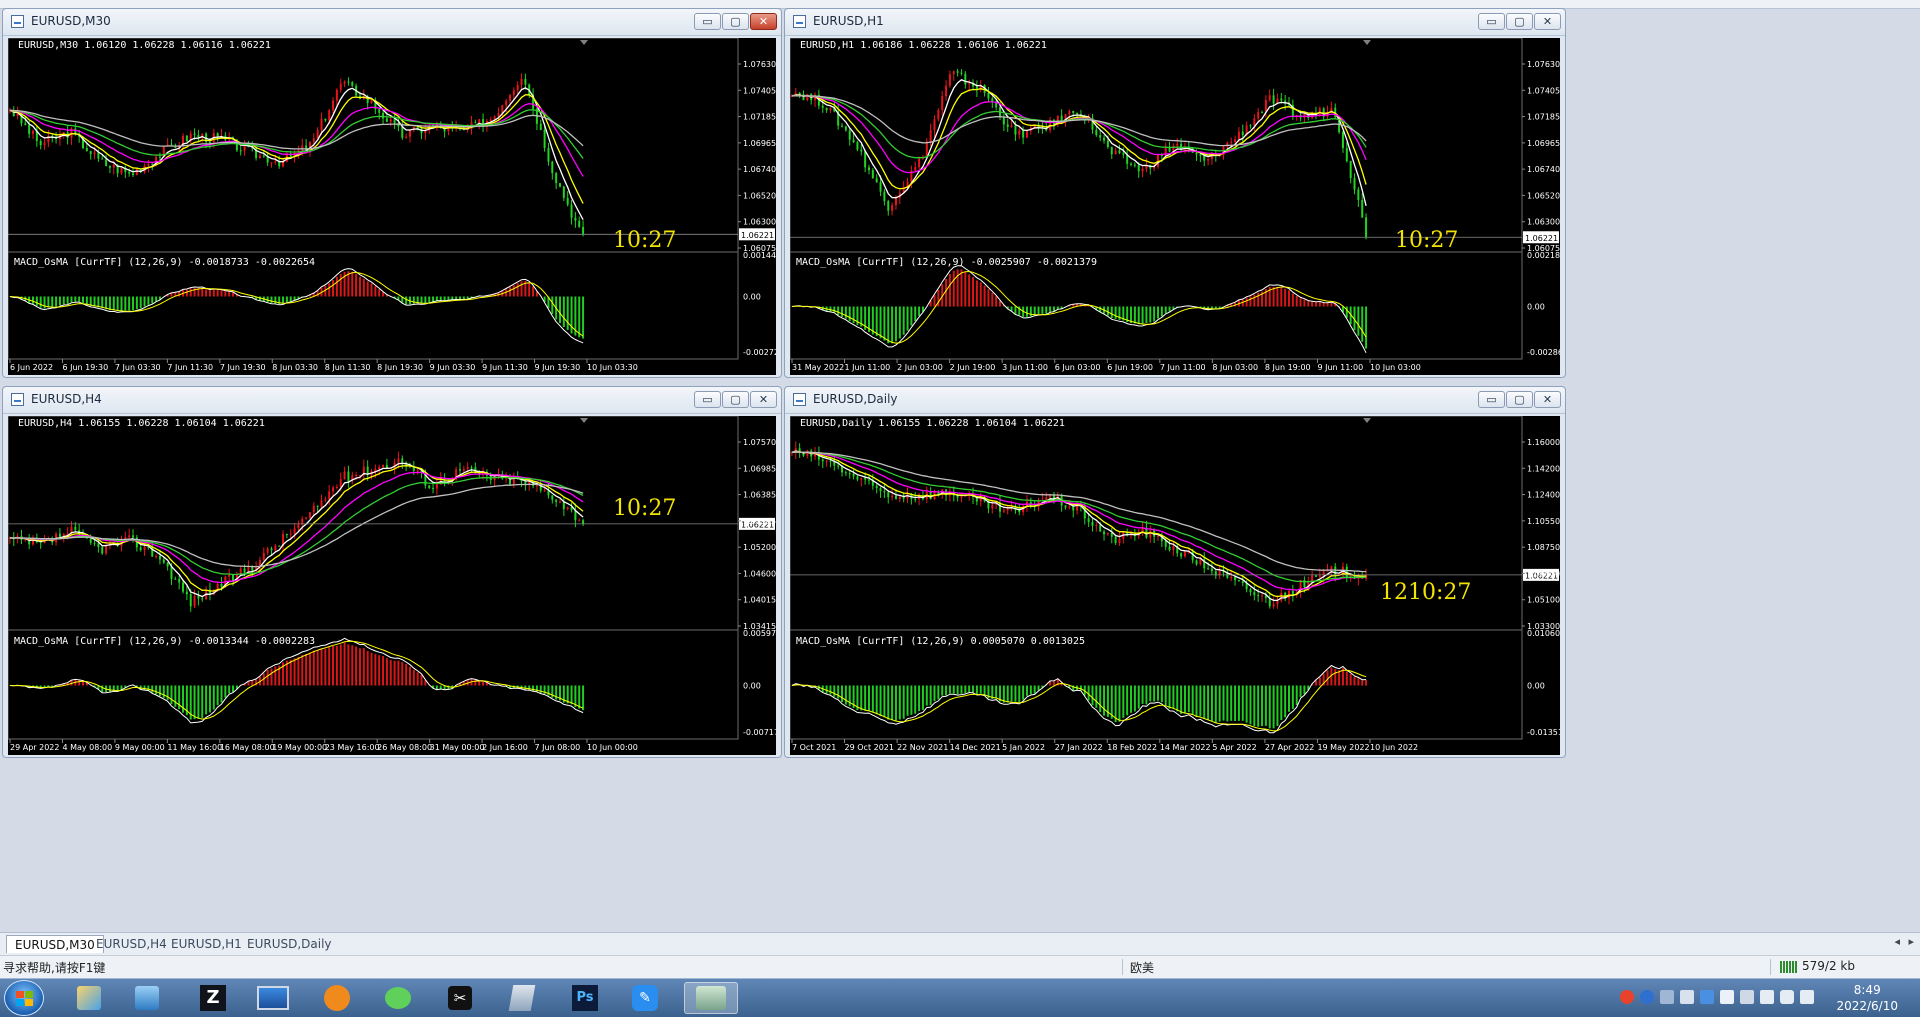 This screenshot has height=1017, width=1920. I want to click on window-titlebar: EURUSD,M30 ▭ ▢ ✕, so click(392, 22).